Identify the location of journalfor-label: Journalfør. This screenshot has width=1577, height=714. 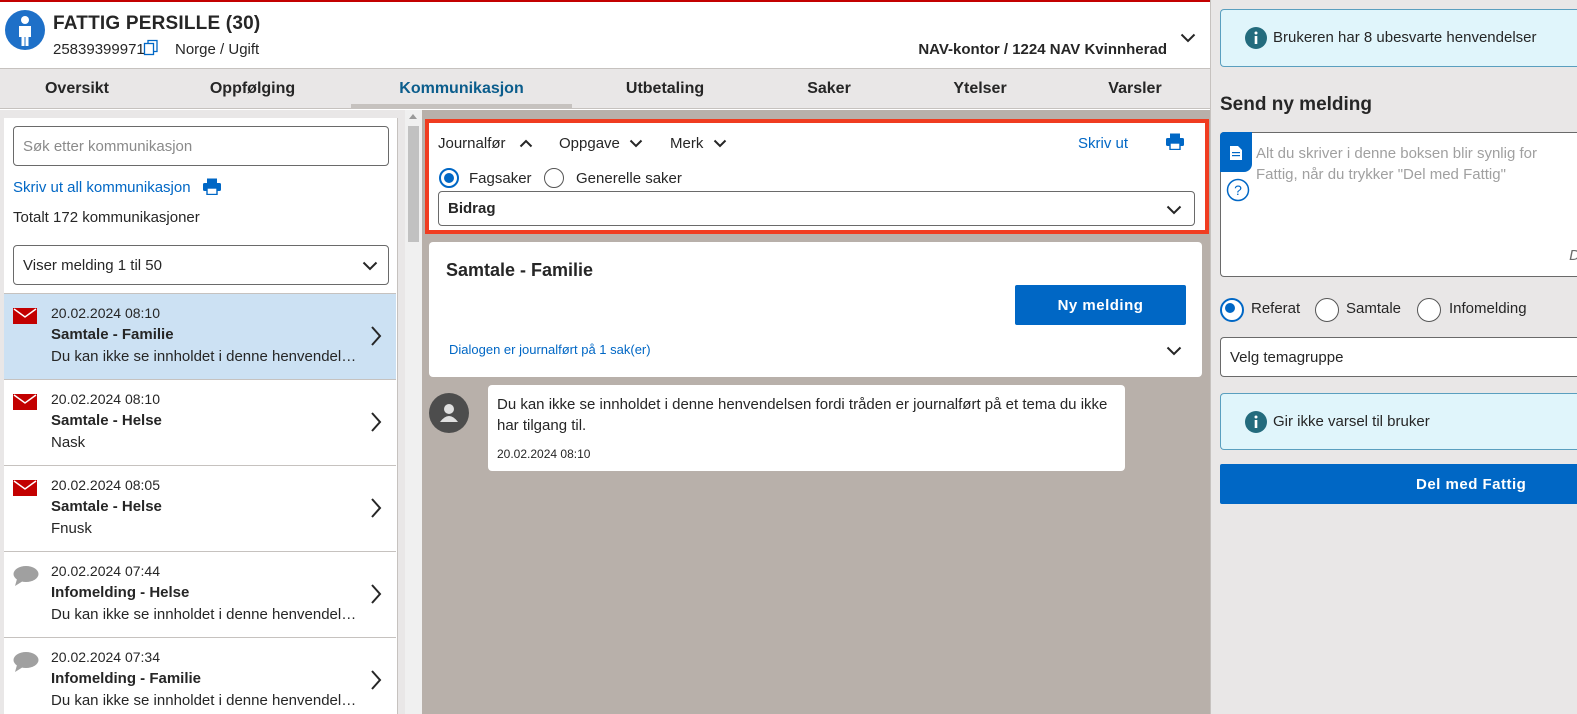
(472, 143).